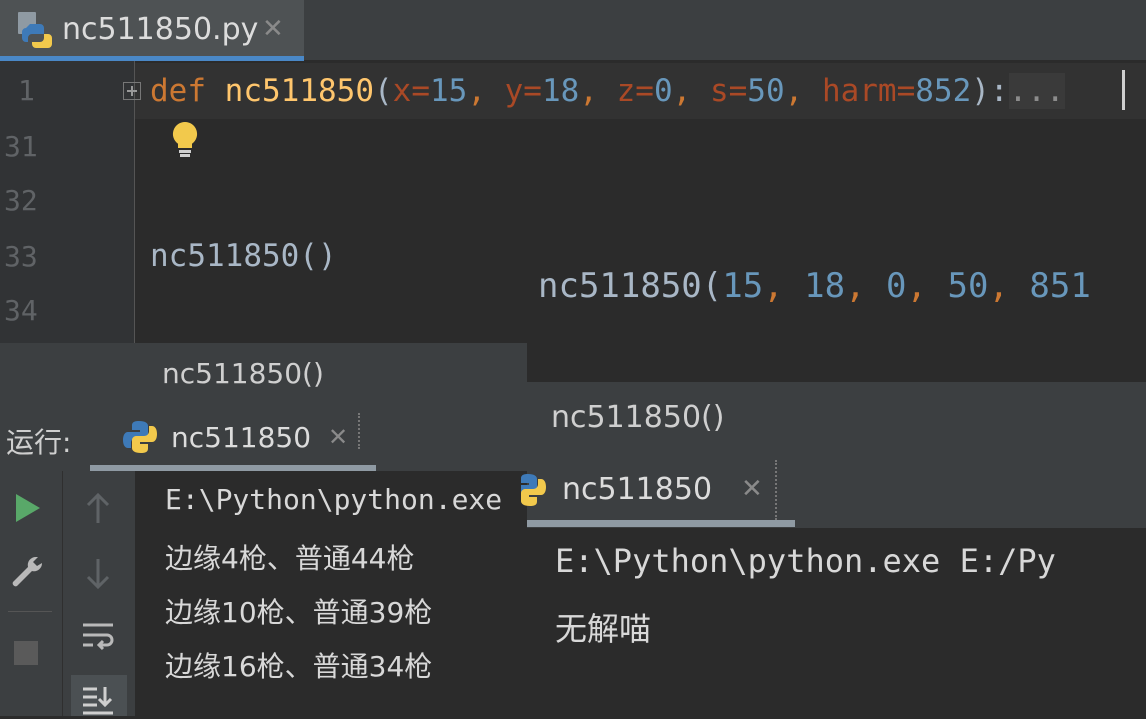 Image resolution: width=1146 pixels, height=719 pixels. I want to click on run-toolbar-left, so click(31, 593).